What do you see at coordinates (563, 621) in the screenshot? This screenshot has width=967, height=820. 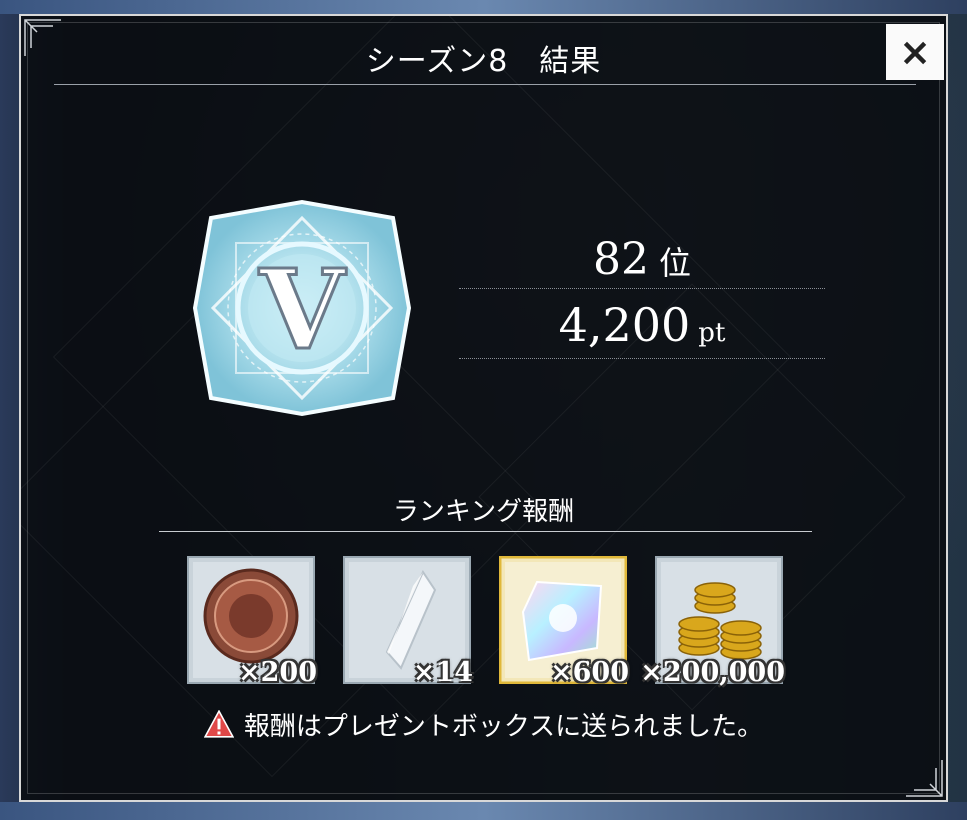 I see `reward-item: ×600` at bounding box center [563, 621].